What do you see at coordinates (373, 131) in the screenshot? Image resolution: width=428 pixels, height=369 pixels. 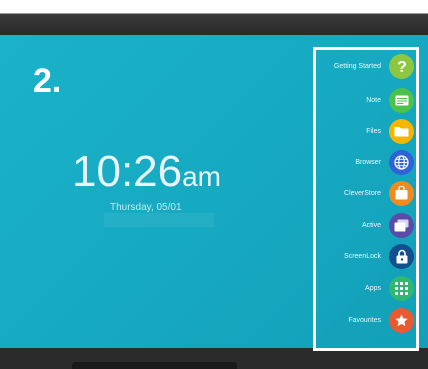 I see `menu-item-label: Files` at bounding box center [373, 131].